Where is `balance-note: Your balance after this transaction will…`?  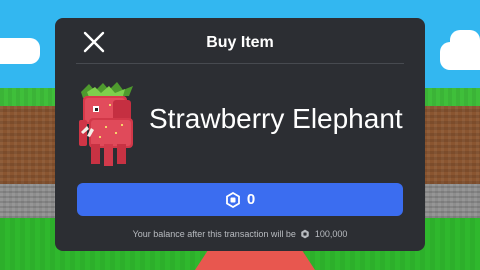
balance-note: Your balance after this transaction will… is located at coordinates (240, 234).